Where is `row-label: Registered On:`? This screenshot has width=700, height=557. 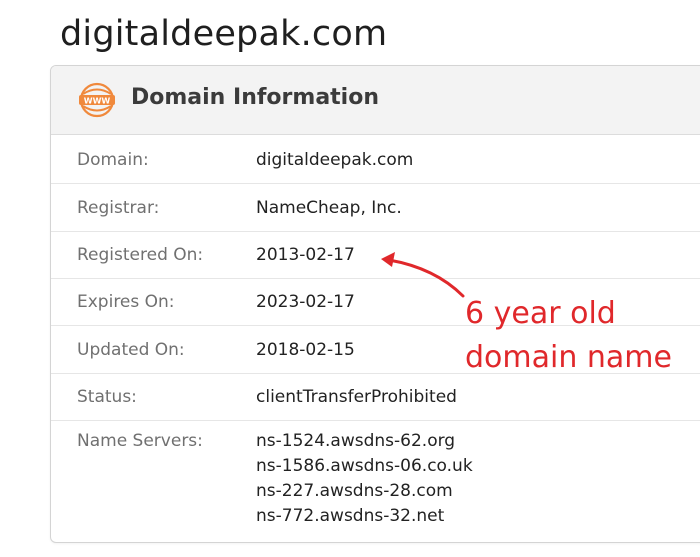 row-label: Registered On: is located at coordinates (140, 255).